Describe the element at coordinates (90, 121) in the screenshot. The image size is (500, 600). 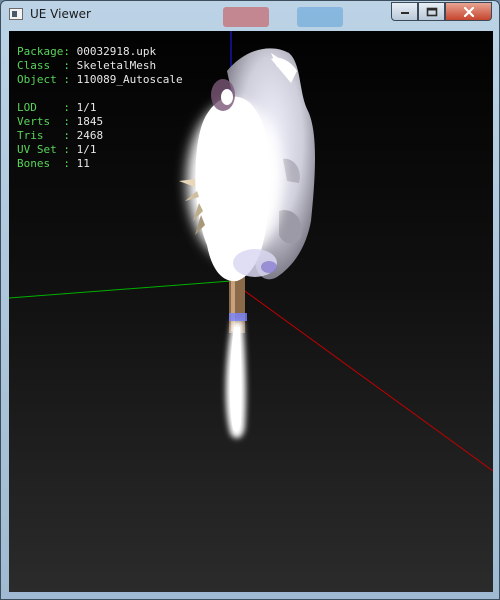
I see `info-value: 1845` at that location.